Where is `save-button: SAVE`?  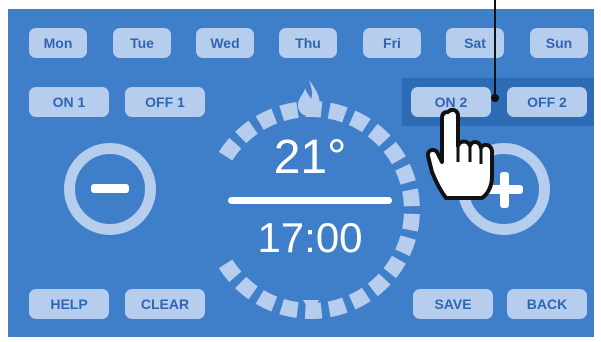
save-button: SAVE is located at coordinates (453, 304).